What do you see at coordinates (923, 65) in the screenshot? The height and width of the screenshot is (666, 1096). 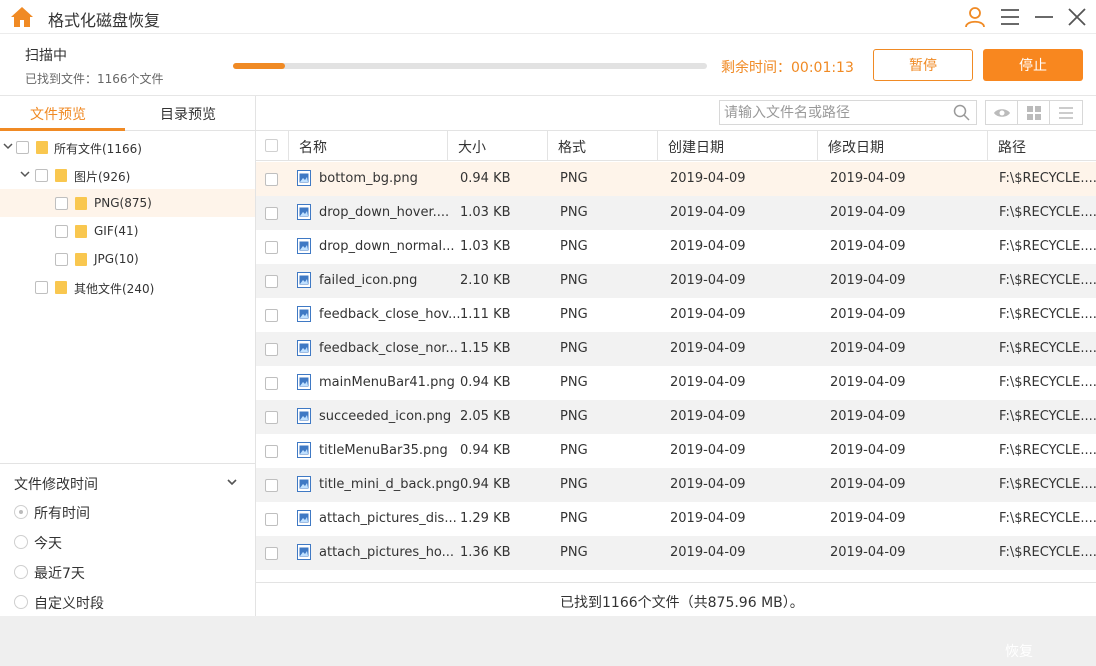 I see `pause-button: 暂停` at bounding box center [923, 65].